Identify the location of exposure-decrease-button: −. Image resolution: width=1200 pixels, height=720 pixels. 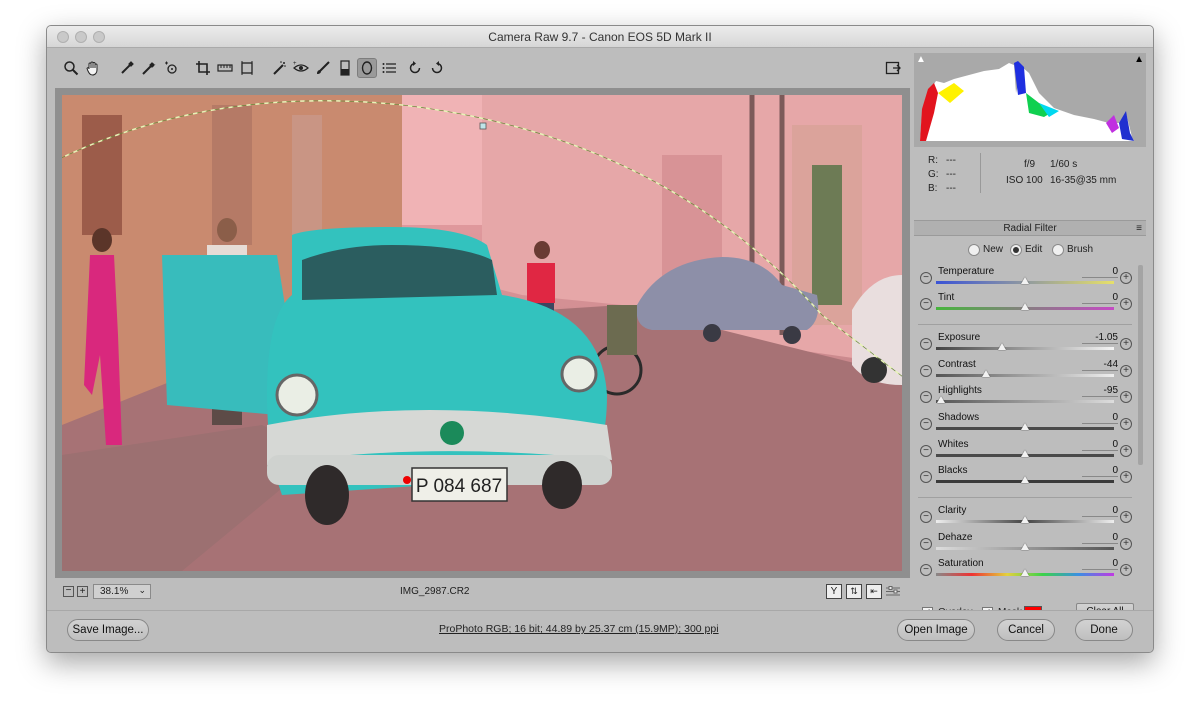
(926, 344).